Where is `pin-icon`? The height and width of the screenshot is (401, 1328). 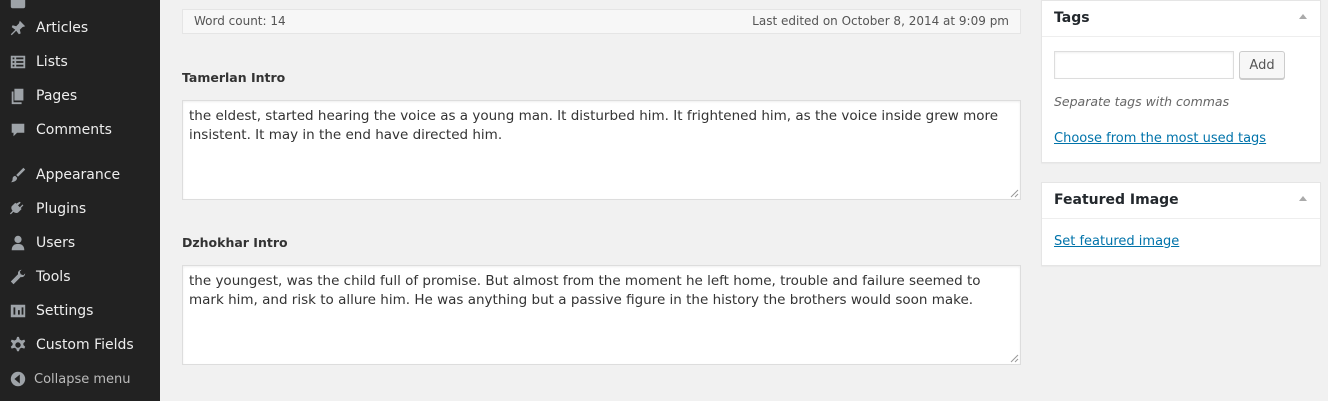
pin-icon is located at coordinates (18, 28).